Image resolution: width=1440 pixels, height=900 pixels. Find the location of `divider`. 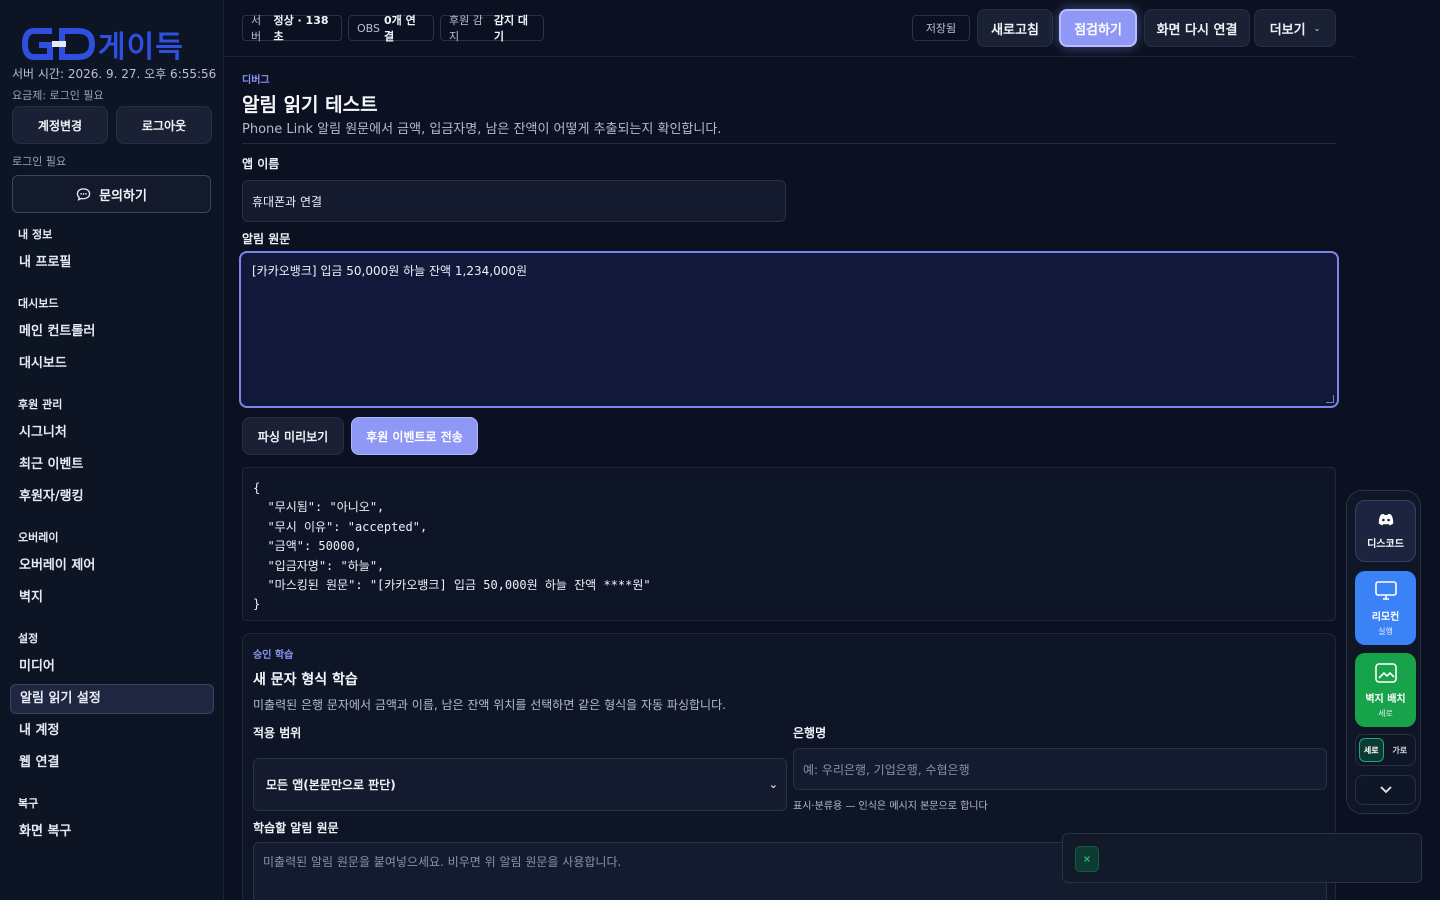

divider is located at coordinates (789, 143).